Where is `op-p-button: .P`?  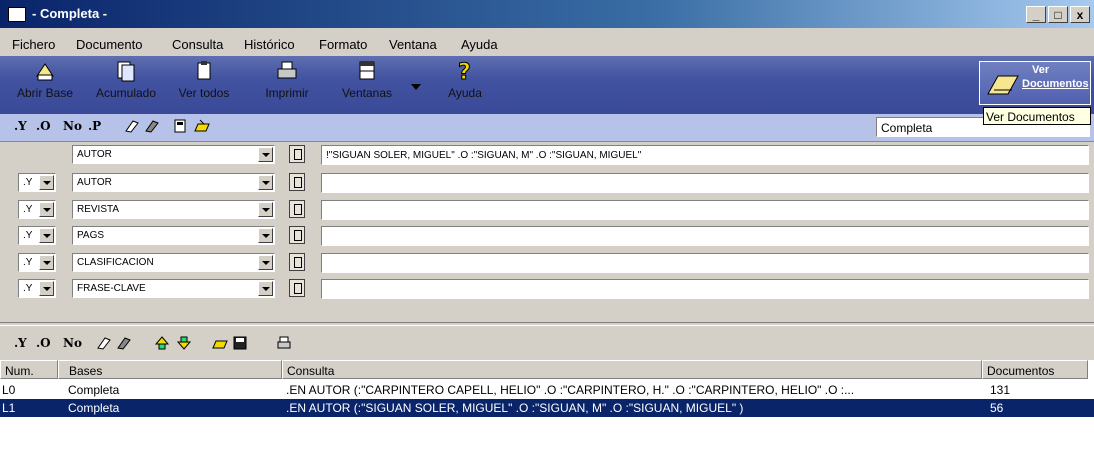
op-p-button: .P is located at coordinates (94, 126).